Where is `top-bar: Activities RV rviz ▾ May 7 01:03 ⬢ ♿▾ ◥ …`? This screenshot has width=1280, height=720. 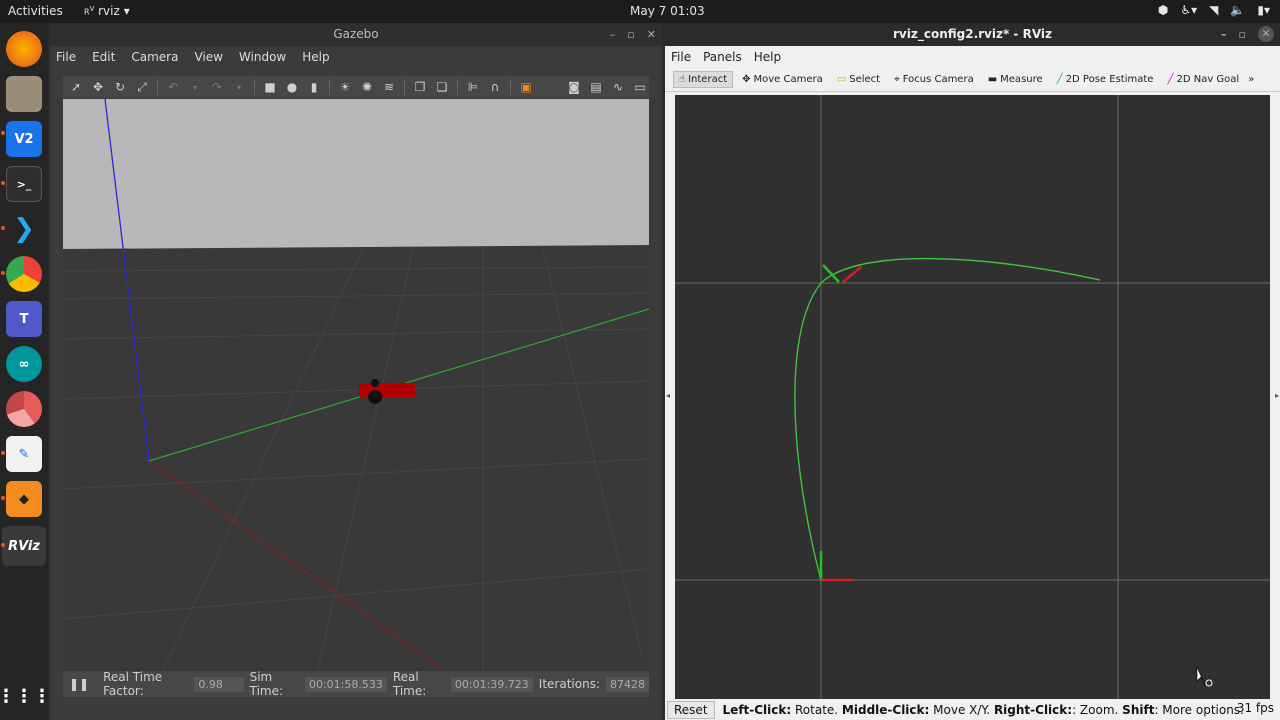 top-bar: Activities RV rviz ▾ May 7 01:03 ⬢ ♿▾ ◥ … is located at coordinates (640, 11).